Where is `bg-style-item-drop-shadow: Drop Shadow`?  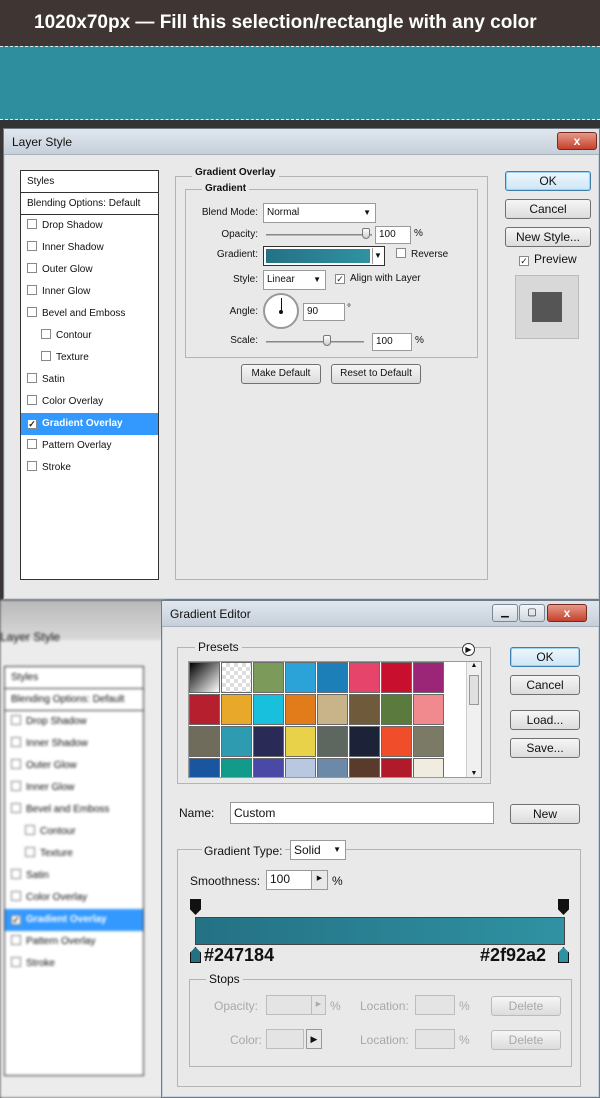 bg-style-item-drop-shadow: Drop Shadow is located at coordinates (74, 722).